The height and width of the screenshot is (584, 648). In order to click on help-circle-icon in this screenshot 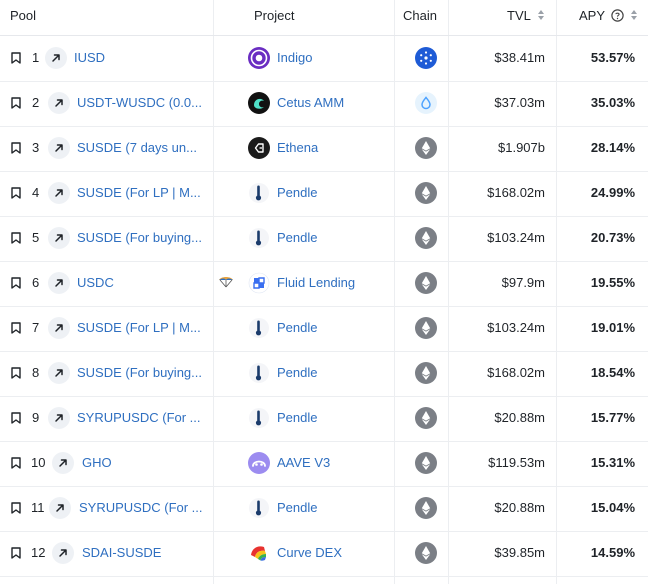, I will do `click(618, 15)`.